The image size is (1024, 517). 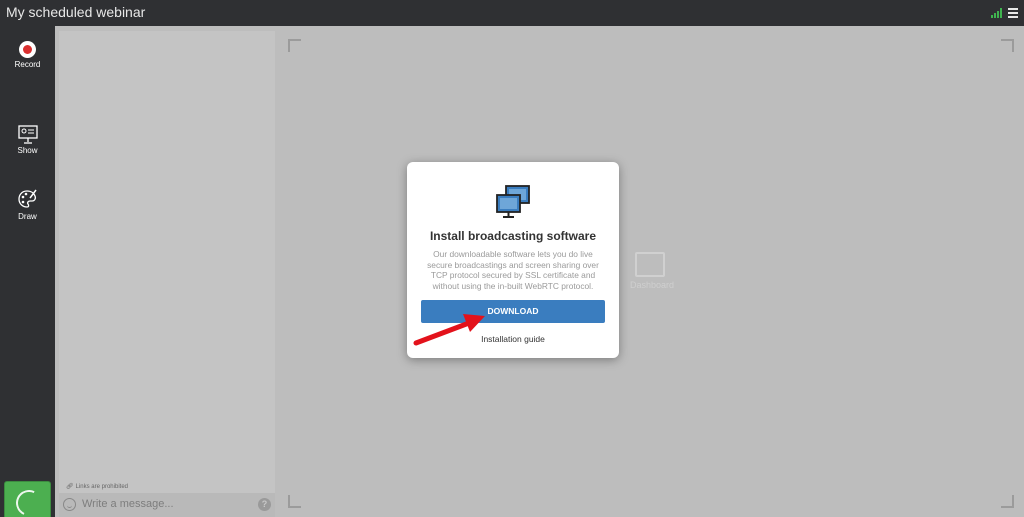 What do you see at coordinates (652, 285) in the screenshot?
I see `dashboard-placeholder-label: Dashboard` at bounding box center [652, 285].